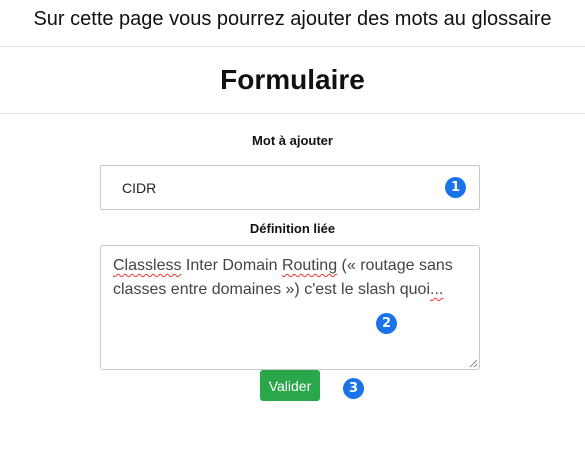  Describe the element at coordinates (473, 363) in the screenshot. I see `resize-handle-icon` at that location.